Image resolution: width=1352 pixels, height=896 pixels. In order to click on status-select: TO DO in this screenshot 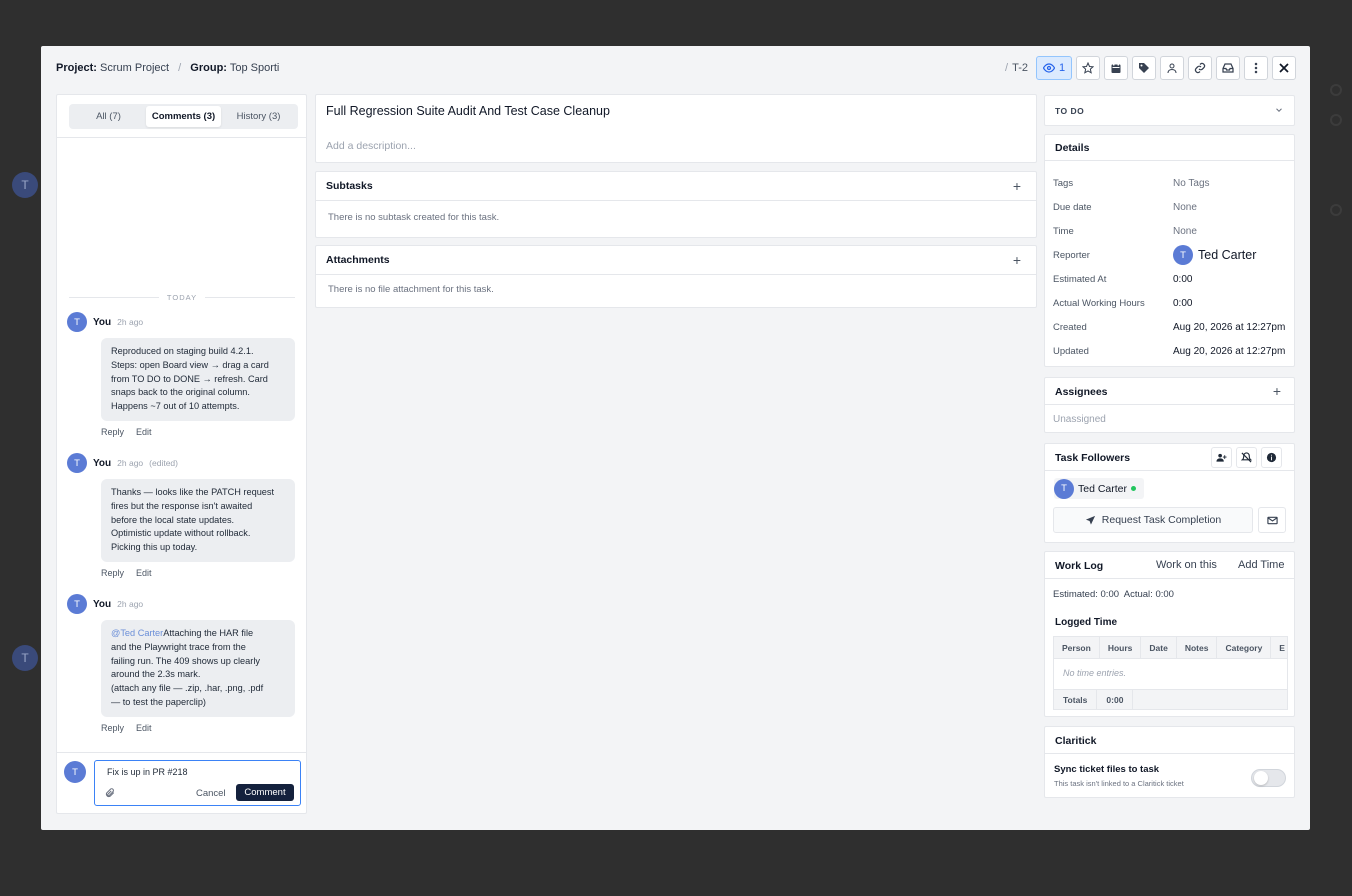, I will do `click(1169, 110)`.